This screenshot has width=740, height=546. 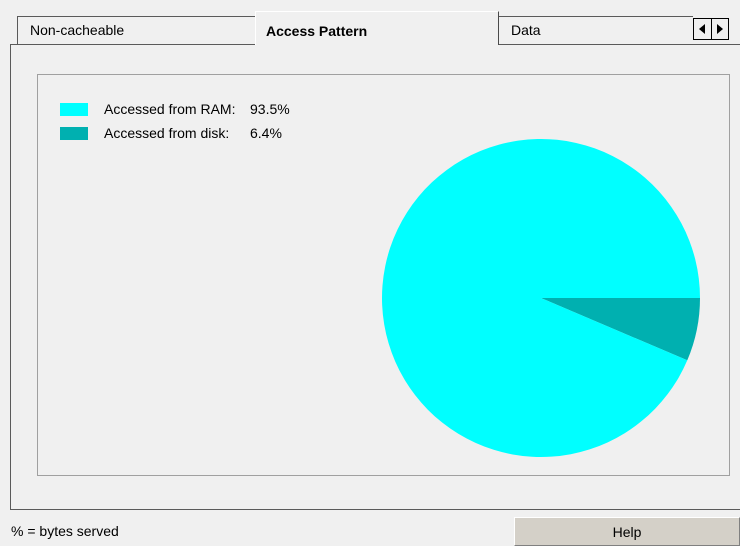 I want to click on tab-scroll-control, so click(x=711, y=29).